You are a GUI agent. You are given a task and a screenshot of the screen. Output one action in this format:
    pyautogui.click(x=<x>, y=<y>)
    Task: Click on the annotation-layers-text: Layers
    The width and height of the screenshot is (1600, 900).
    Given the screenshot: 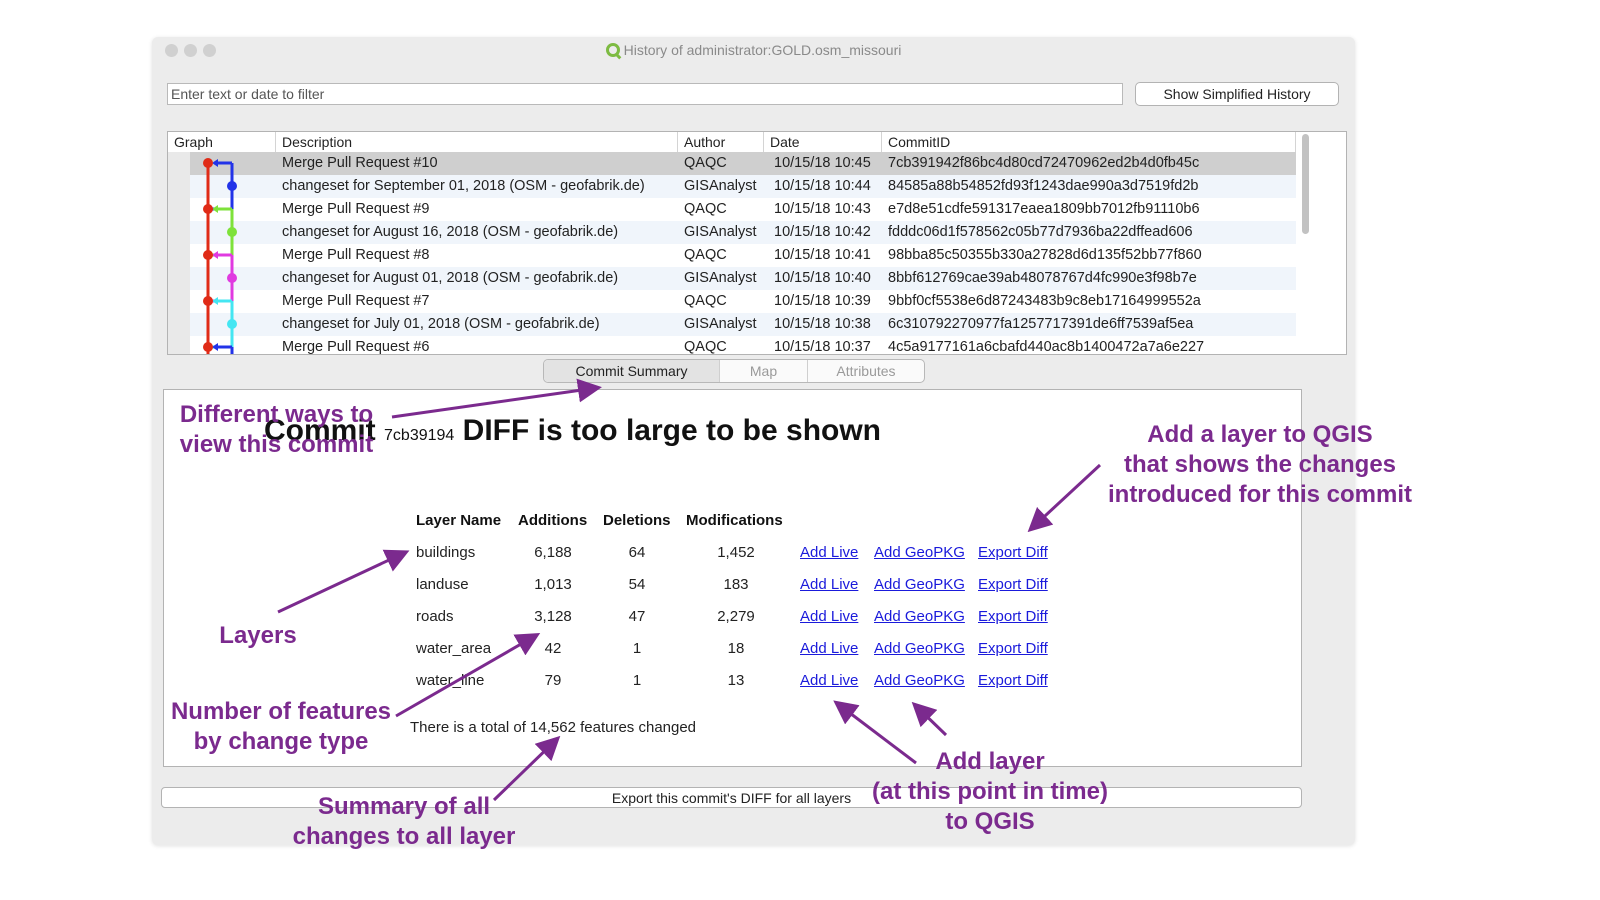 What is the action you would take?
    pyautogui.click(x=258, y=635)
    